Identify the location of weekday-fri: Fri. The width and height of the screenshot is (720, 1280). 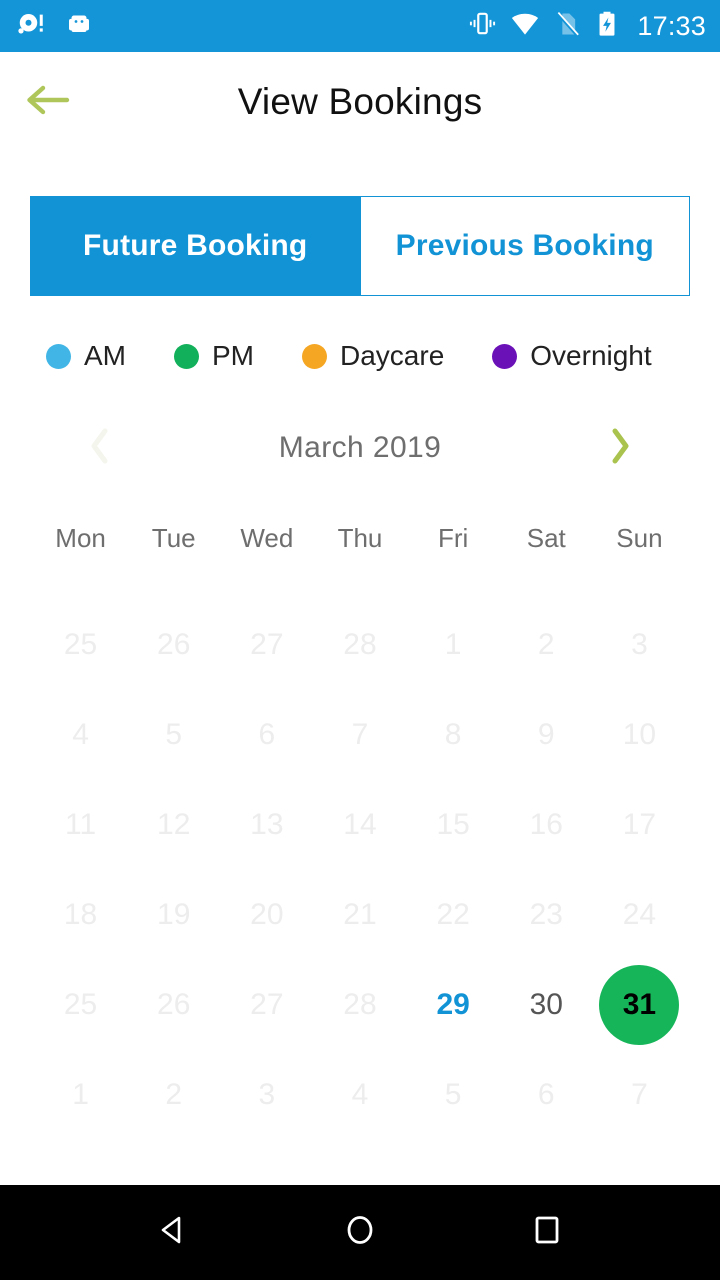
(453, 537).